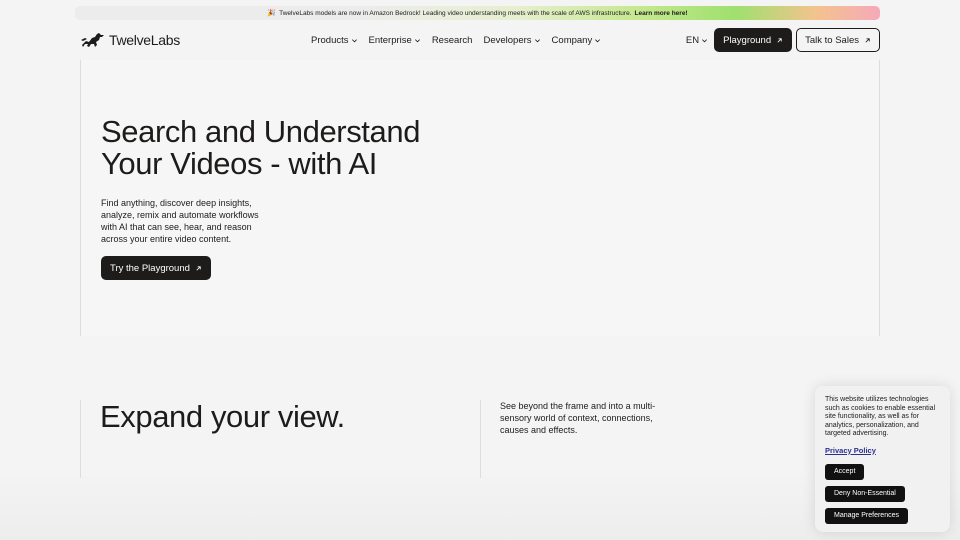 The width and height of the screenshot is (960, 540). What do you see at coordinates (866, 515) in the screenshot?
I see `manage-preferences-button: Manage Preferences` at bounding box center [866, 515].